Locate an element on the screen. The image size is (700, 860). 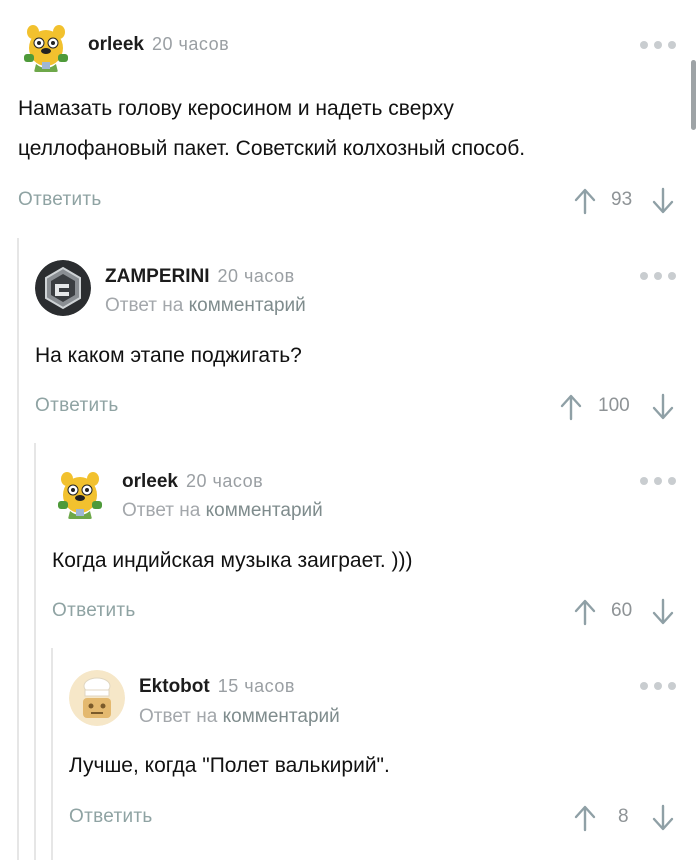
comment-author: Ektobot 15 часов is located at coordinates (217, 687).